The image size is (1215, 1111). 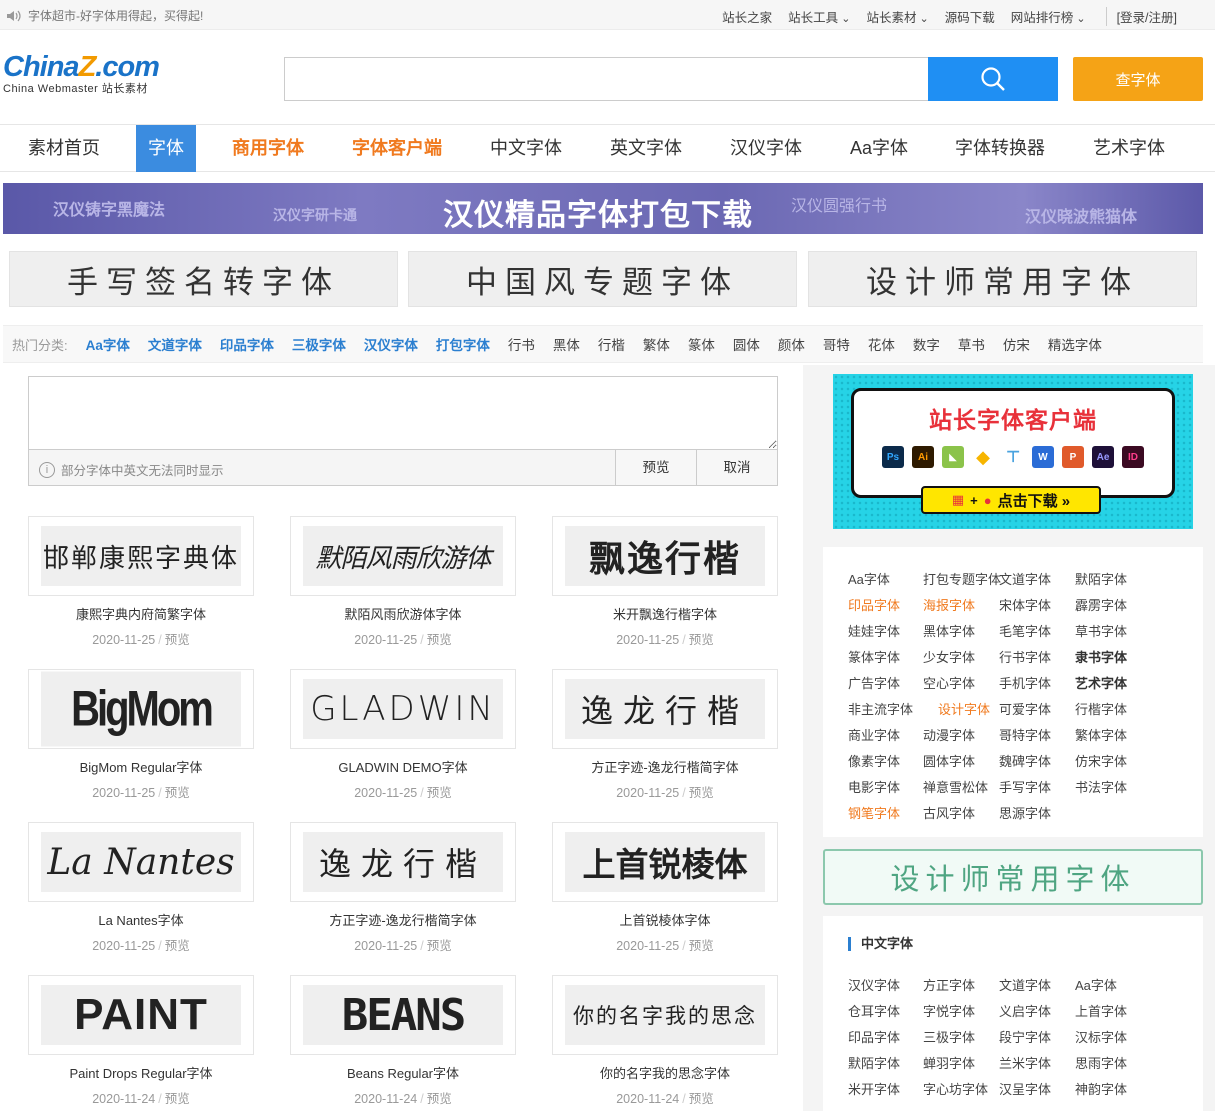 What do you see at coordinates (1025, 734) in the screenshot?
I see `tag-link: 哥特字体` at bounding box center [1025, 734].